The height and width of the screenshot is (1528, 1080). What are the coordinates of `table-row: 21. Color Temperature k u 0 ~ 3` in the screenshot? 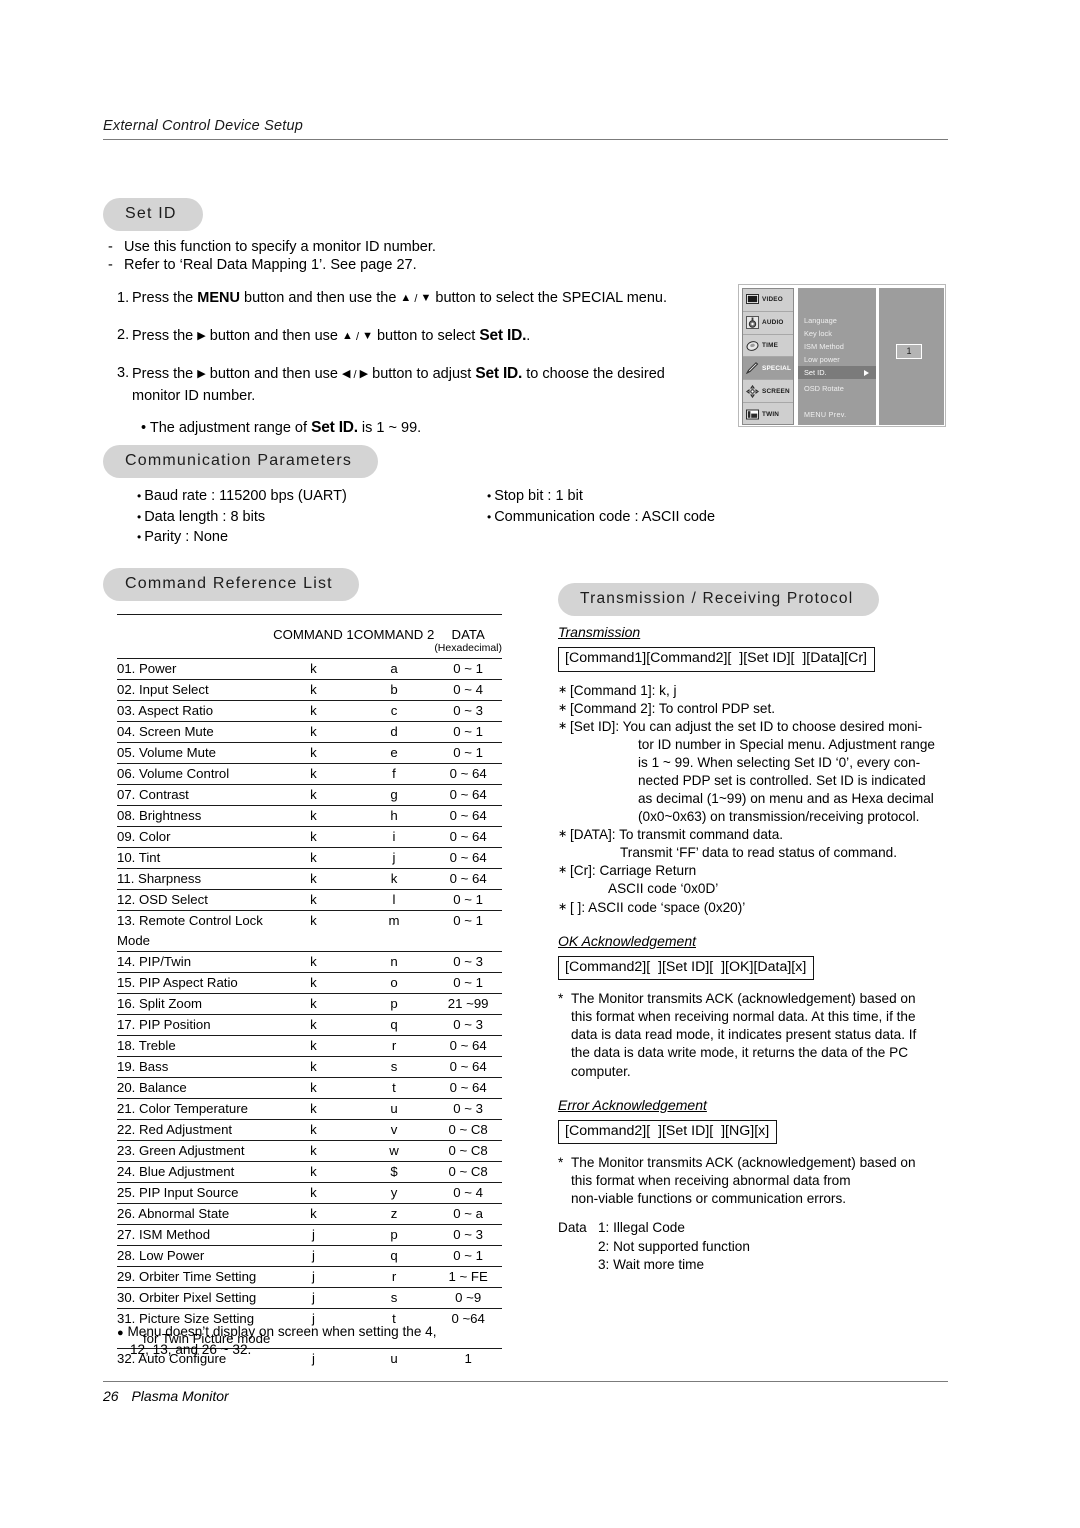 It's located at (309, 1109).